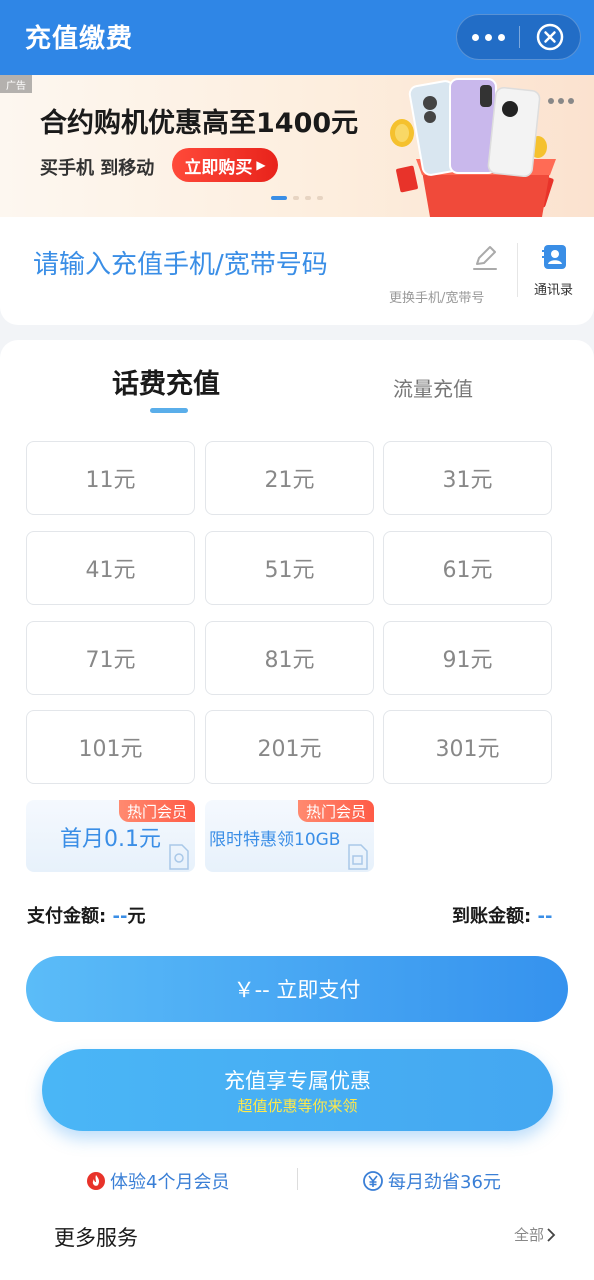  I want to click on close-icon, so click(550, 37).